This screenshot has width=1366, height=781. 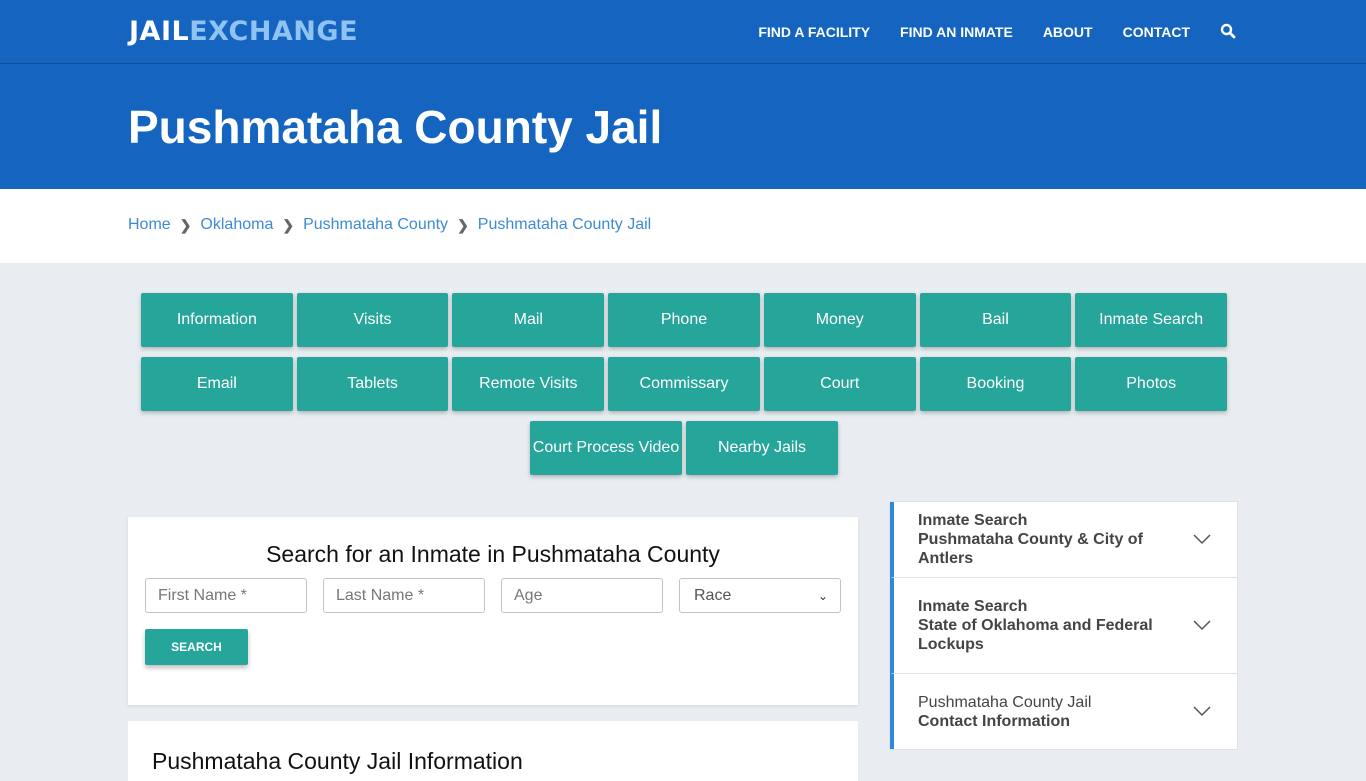 I want to click on logo-exchange: EXCHANGE, so click(x=274, y=31).